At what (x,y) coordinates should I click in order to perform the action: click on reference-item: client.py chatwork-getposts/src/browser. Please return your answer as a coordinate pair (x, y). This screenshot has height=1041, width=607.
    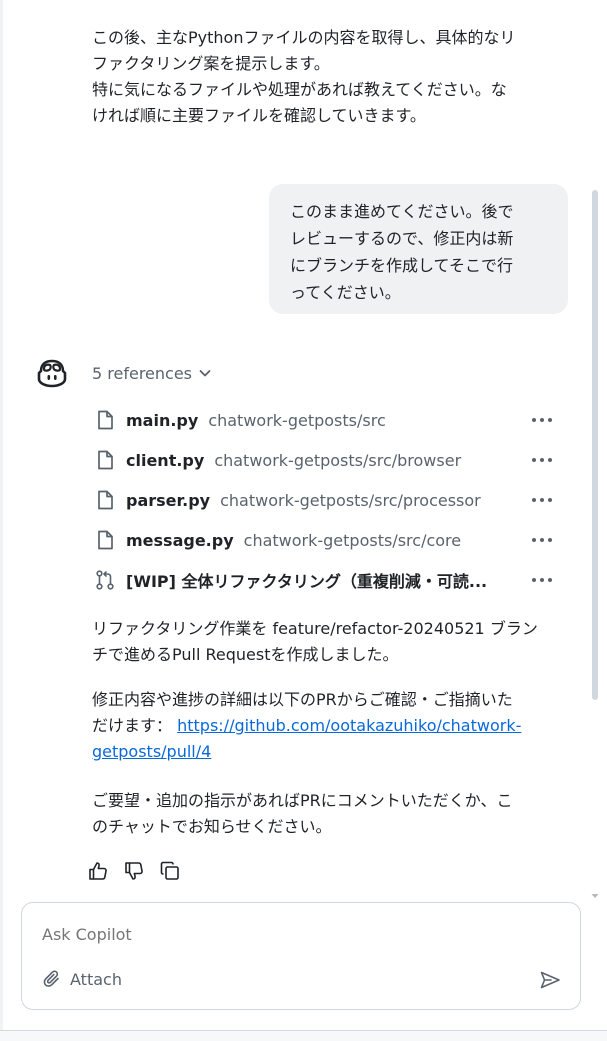
    Looking at the image, I should click on (329, 460).